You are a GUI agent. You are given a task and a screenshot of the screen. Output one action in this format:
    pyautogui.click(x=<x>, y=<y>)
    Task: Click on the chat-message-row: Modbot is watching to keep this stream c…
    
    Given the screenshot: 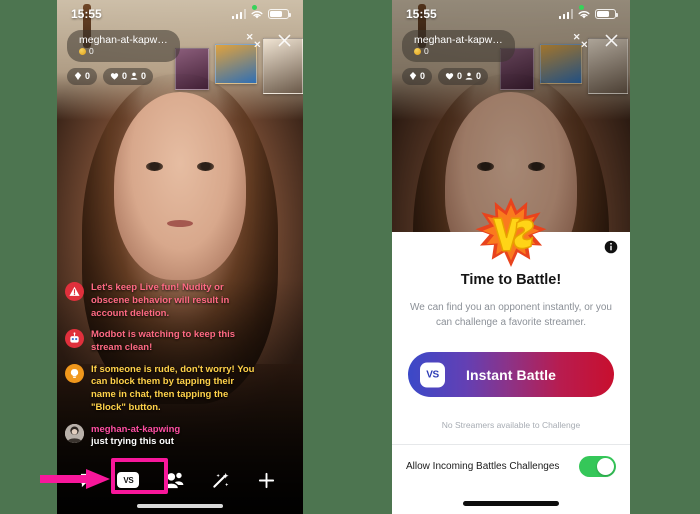 What is the action you would take?
    pyautogui.click(x=161, y=341)
    